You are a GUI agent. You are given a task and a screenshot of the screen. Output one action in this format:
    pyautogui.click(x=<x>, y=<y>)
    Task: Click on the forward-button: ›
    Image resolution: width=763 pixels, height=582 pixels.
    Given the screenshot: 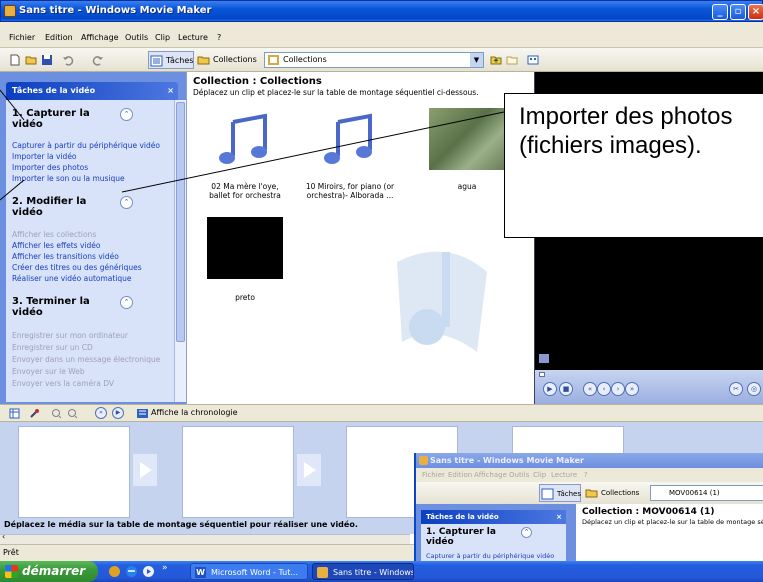 What is the action you would take?
    pyautogui.click(x=618, y=389)
    